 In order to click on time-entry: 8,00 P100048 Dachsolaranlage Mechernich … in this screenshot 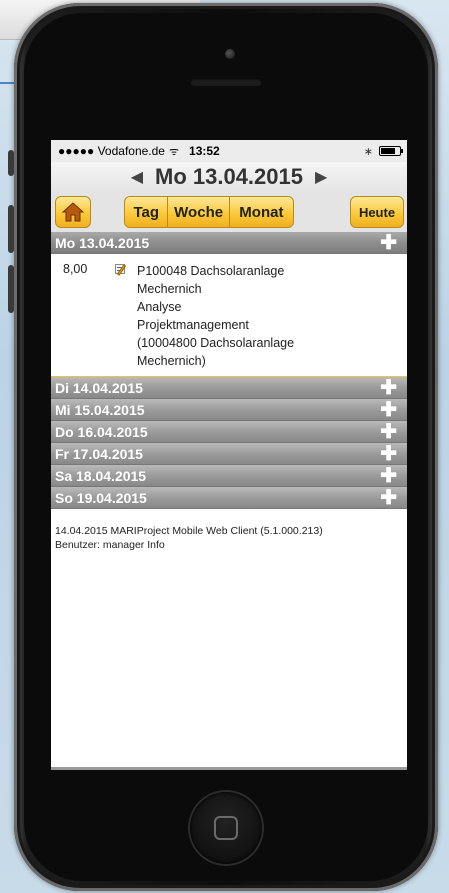, I will do `click(229, 315)`.